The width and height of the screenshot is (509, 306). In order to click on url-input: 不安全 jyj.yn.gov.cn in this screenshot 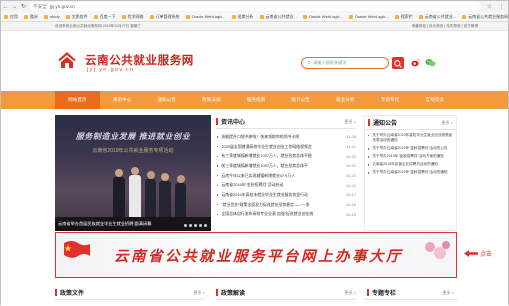, I will do `click(255, 6)`.